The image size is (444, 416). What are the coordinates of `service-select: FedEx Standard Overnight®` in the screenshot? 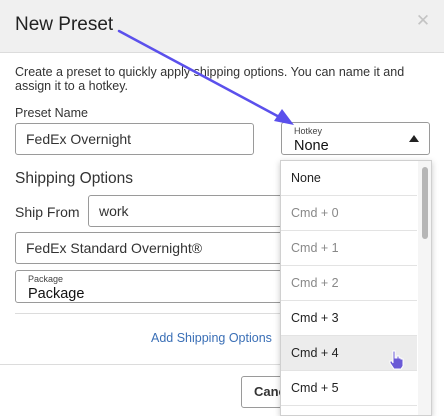 It's located at (152, 248).